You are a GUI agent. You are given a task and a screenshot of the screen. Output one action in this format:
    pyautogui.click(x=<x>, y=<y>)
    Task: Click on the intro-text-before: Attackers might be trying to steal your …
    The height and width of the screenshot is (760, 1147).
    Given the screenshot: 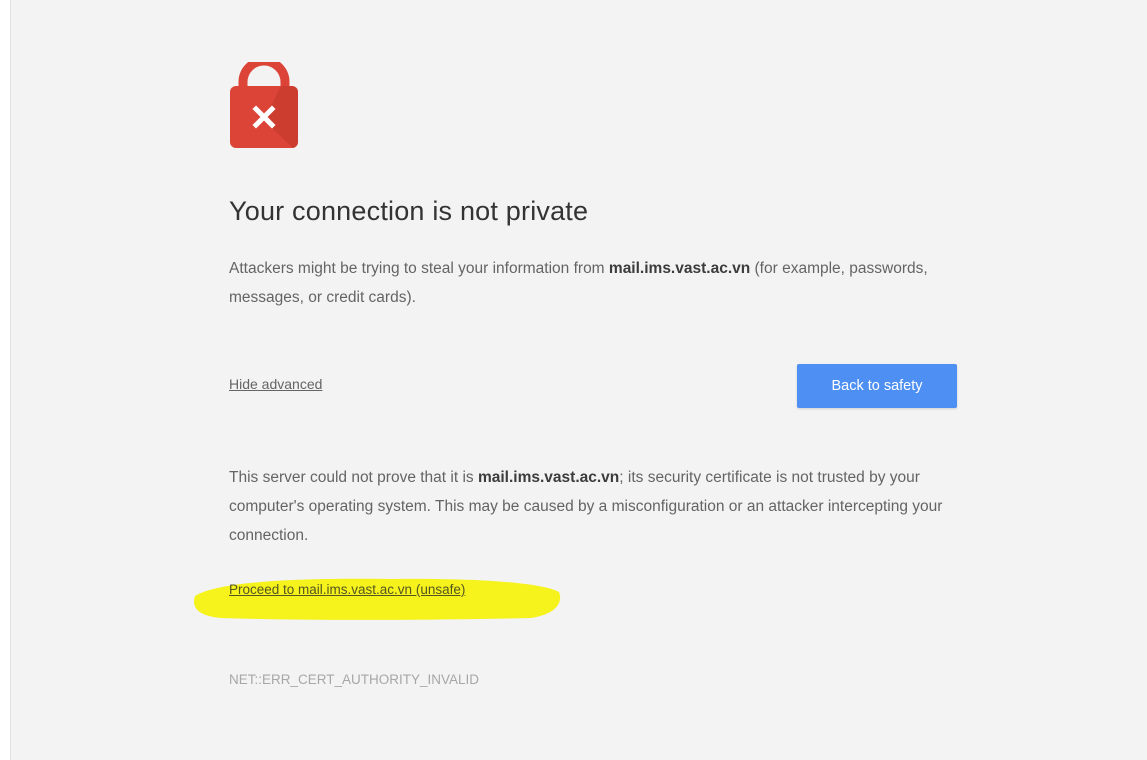 What is the action you would take?
    pyautogui.click(x=419, y=268)
    